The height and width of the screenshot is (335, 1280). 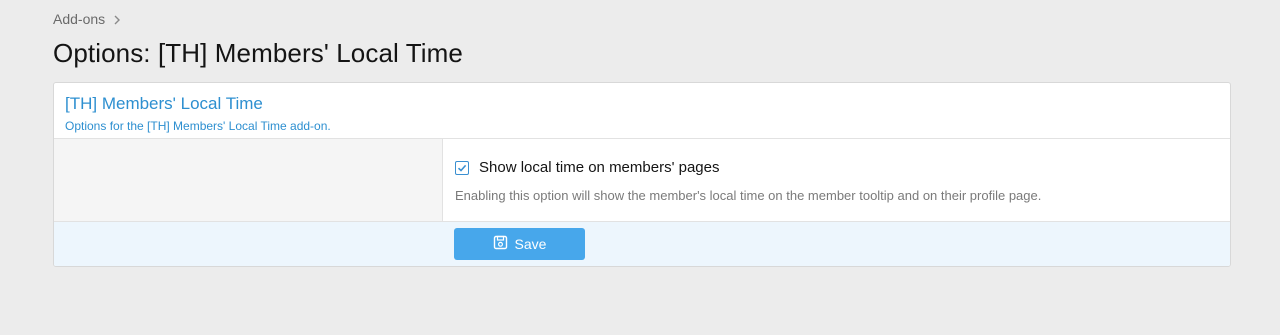 I want to click on checkmark-icon, so click(x=462, y=168).